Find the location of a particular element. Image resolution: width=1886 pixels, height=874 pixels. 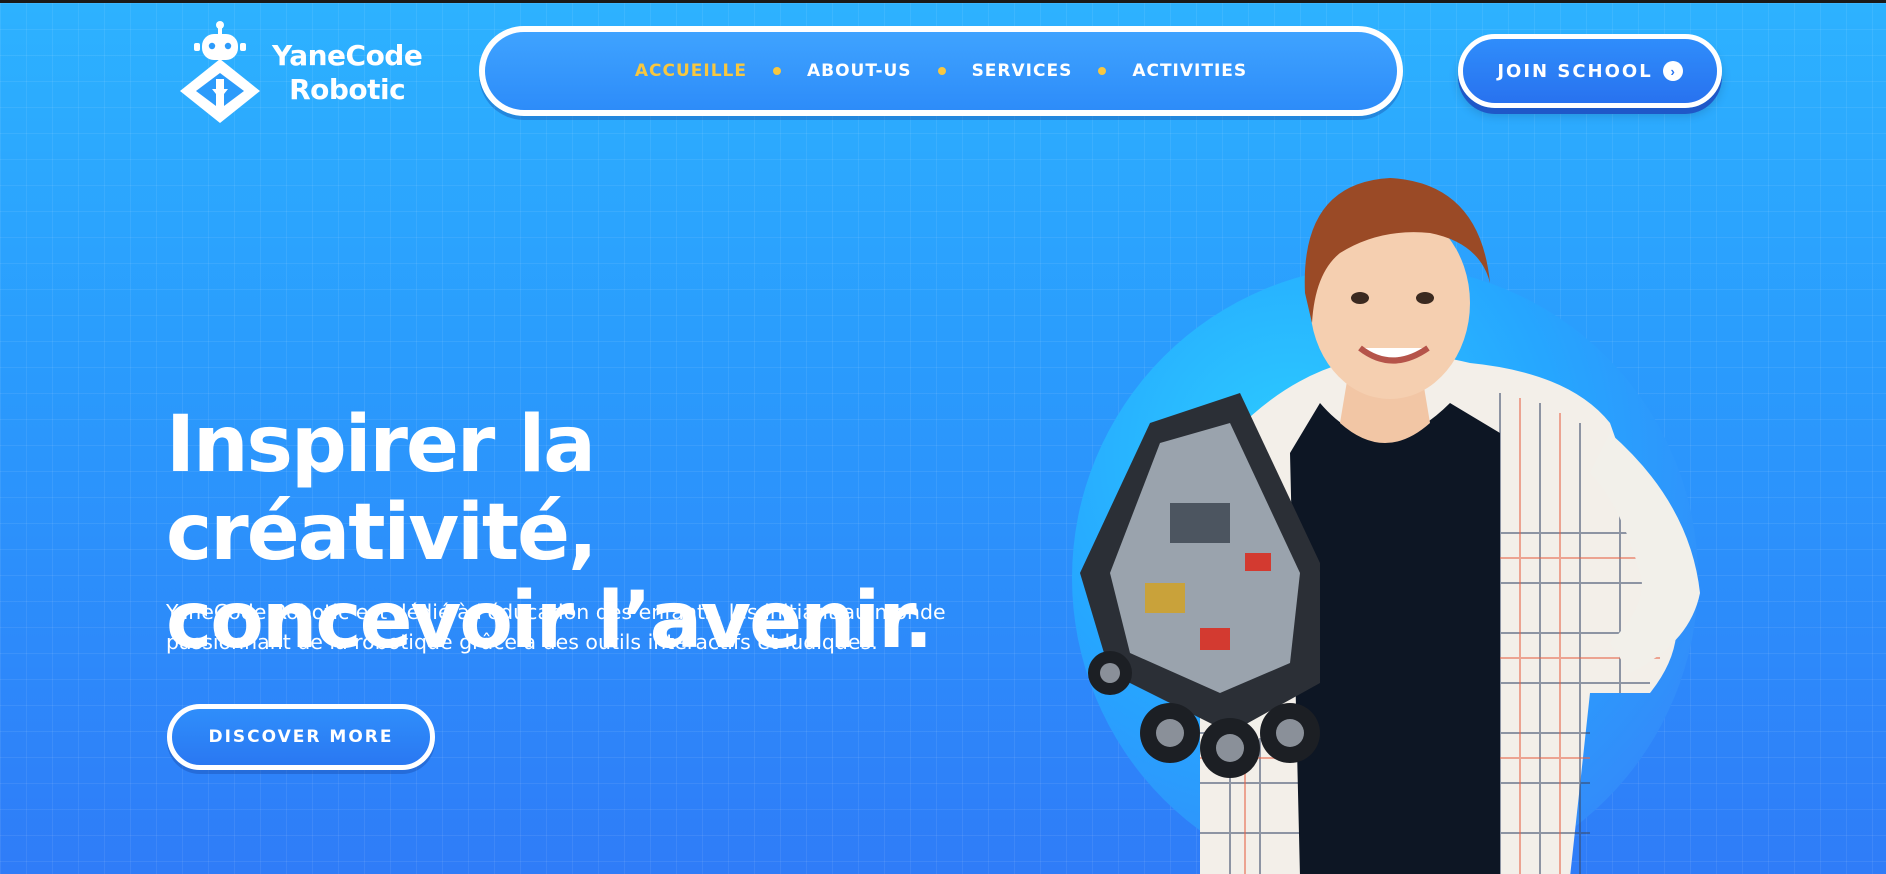

brand-name: YaneCode Robotic is located at coordinates (347, 73).